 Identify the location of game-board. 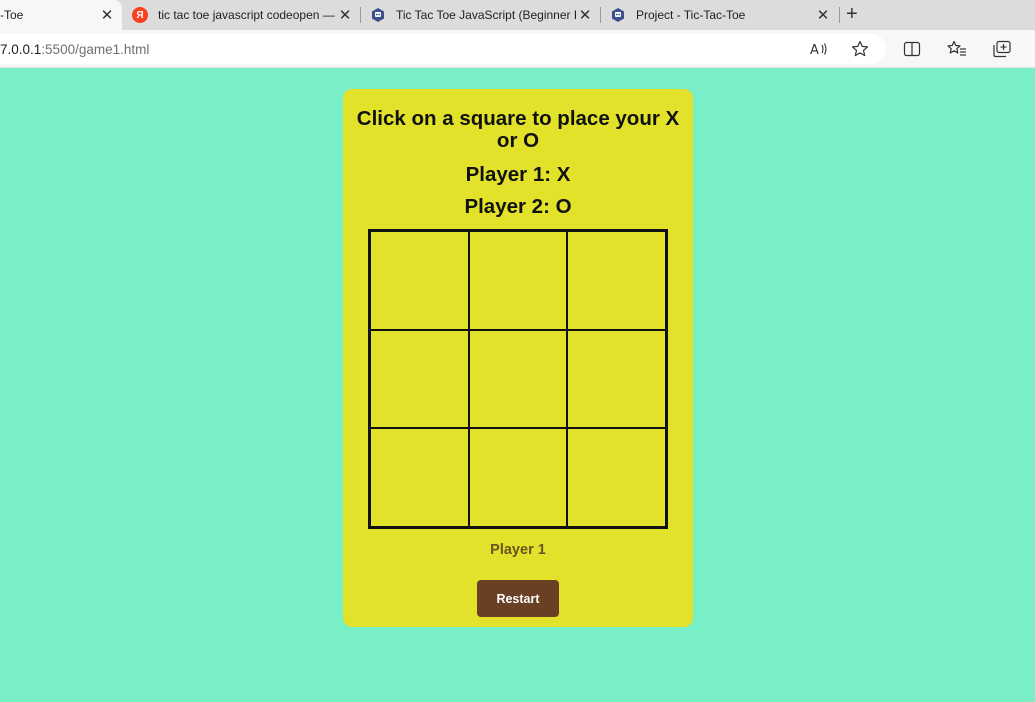
(518, 379).